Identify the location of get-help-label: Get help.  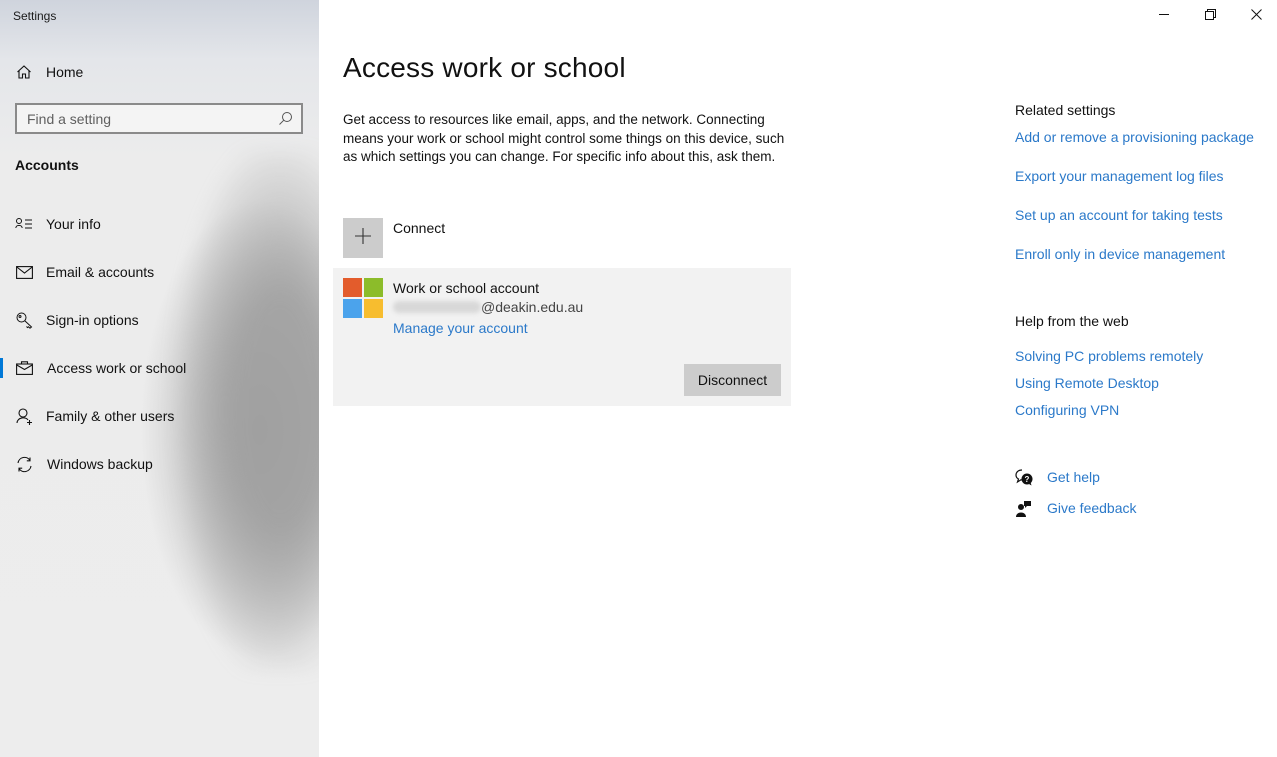
(1073, 477).